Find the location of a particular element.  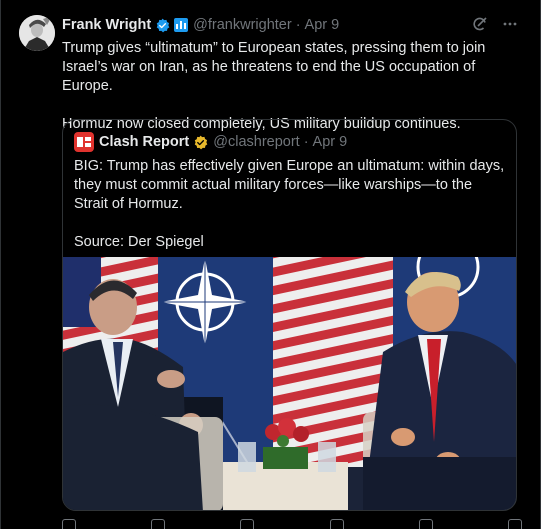

grok-icon is located at coordinates (480, 24).